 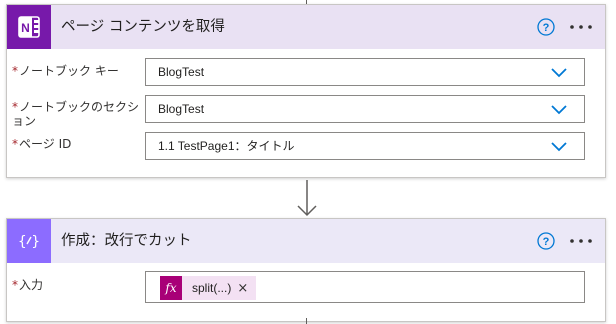 I want to click on onenote-icon: N, so click(x=29, y=27).